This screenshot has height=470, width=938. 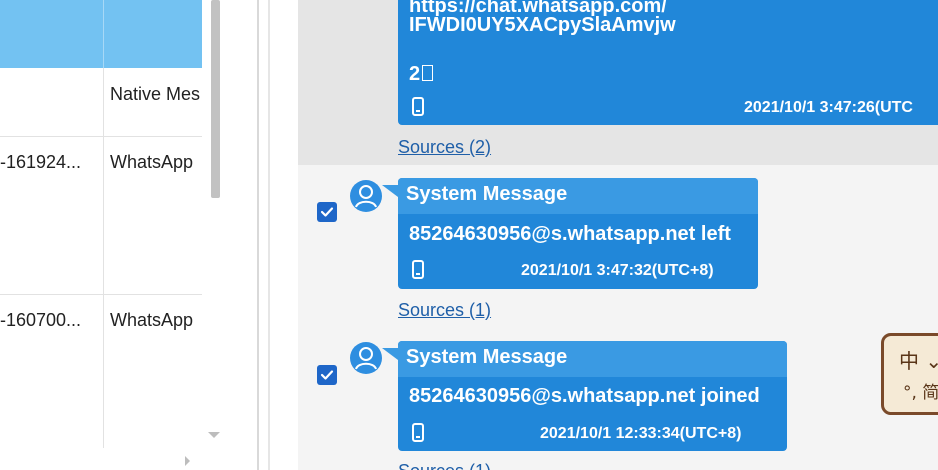 What do you see at coordinates (156, 94) in the screenshot?
I see `table-cell-source: Native Mes` at bounding box center [156, 94].